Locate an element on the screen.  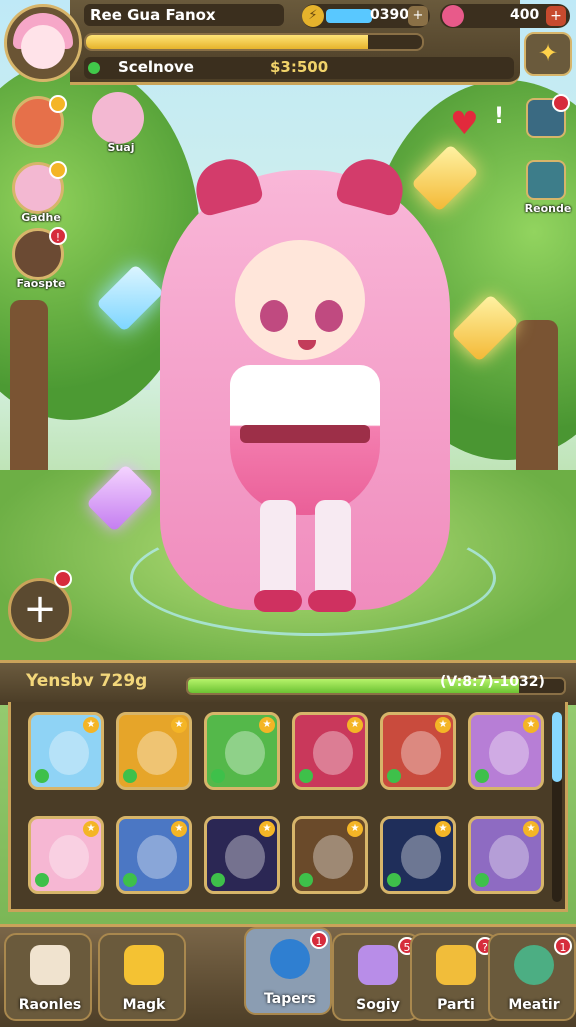
side-hero-pink: Suaj is located at coordinates (118, 123).